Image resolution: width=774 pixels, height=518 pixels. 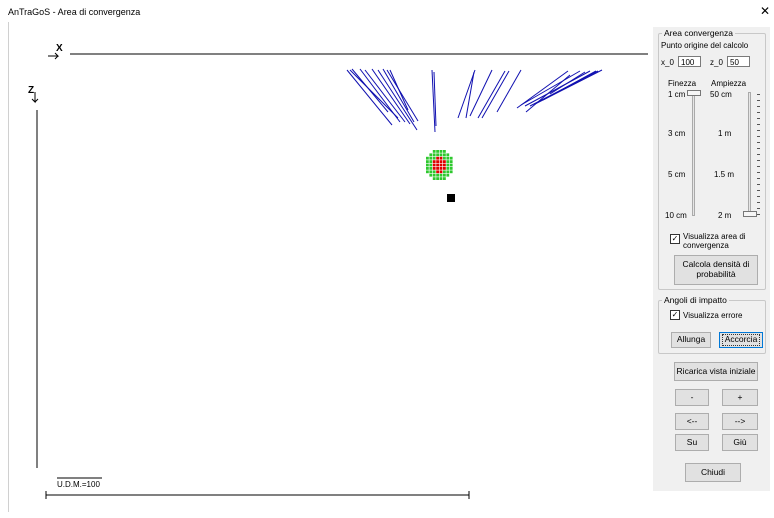 I want to click on close-icon: ✕, so click(x=765, y=11).